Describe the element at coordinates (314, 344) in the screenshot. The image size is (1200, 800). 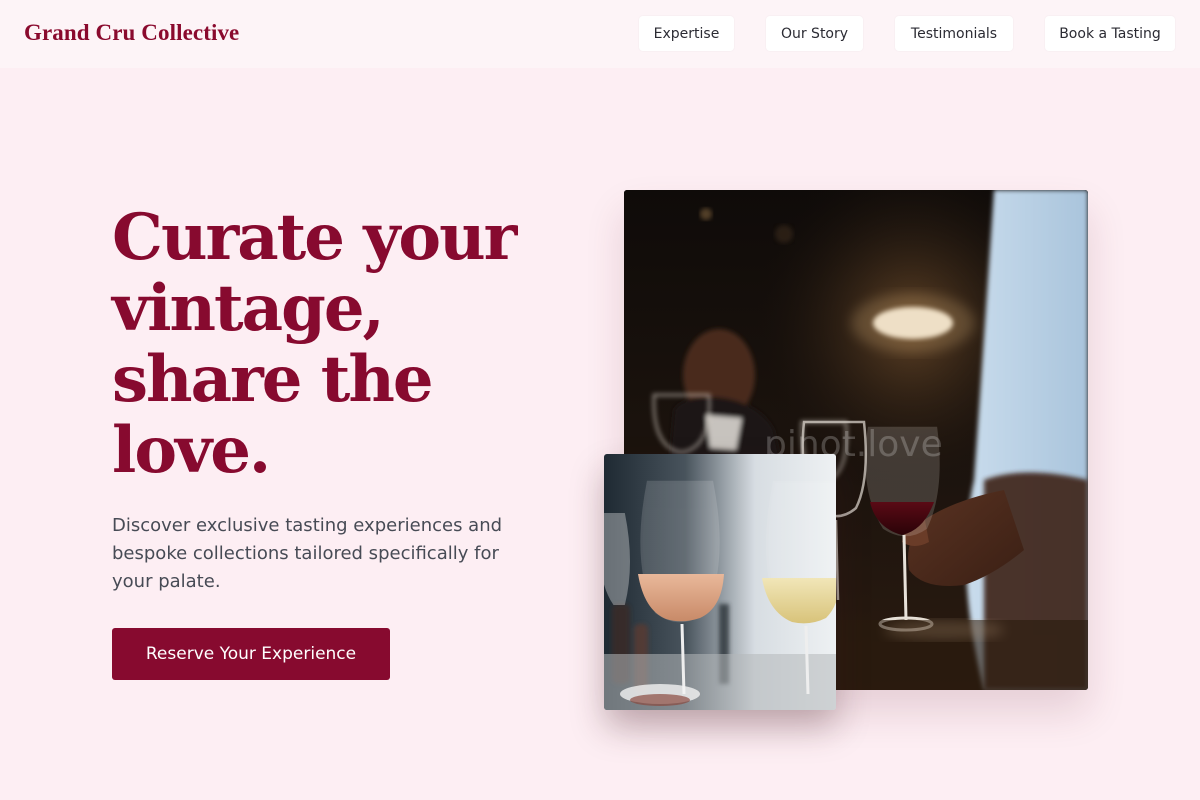
I see `hero-title: Curate your vintage, share the love.` at that location.